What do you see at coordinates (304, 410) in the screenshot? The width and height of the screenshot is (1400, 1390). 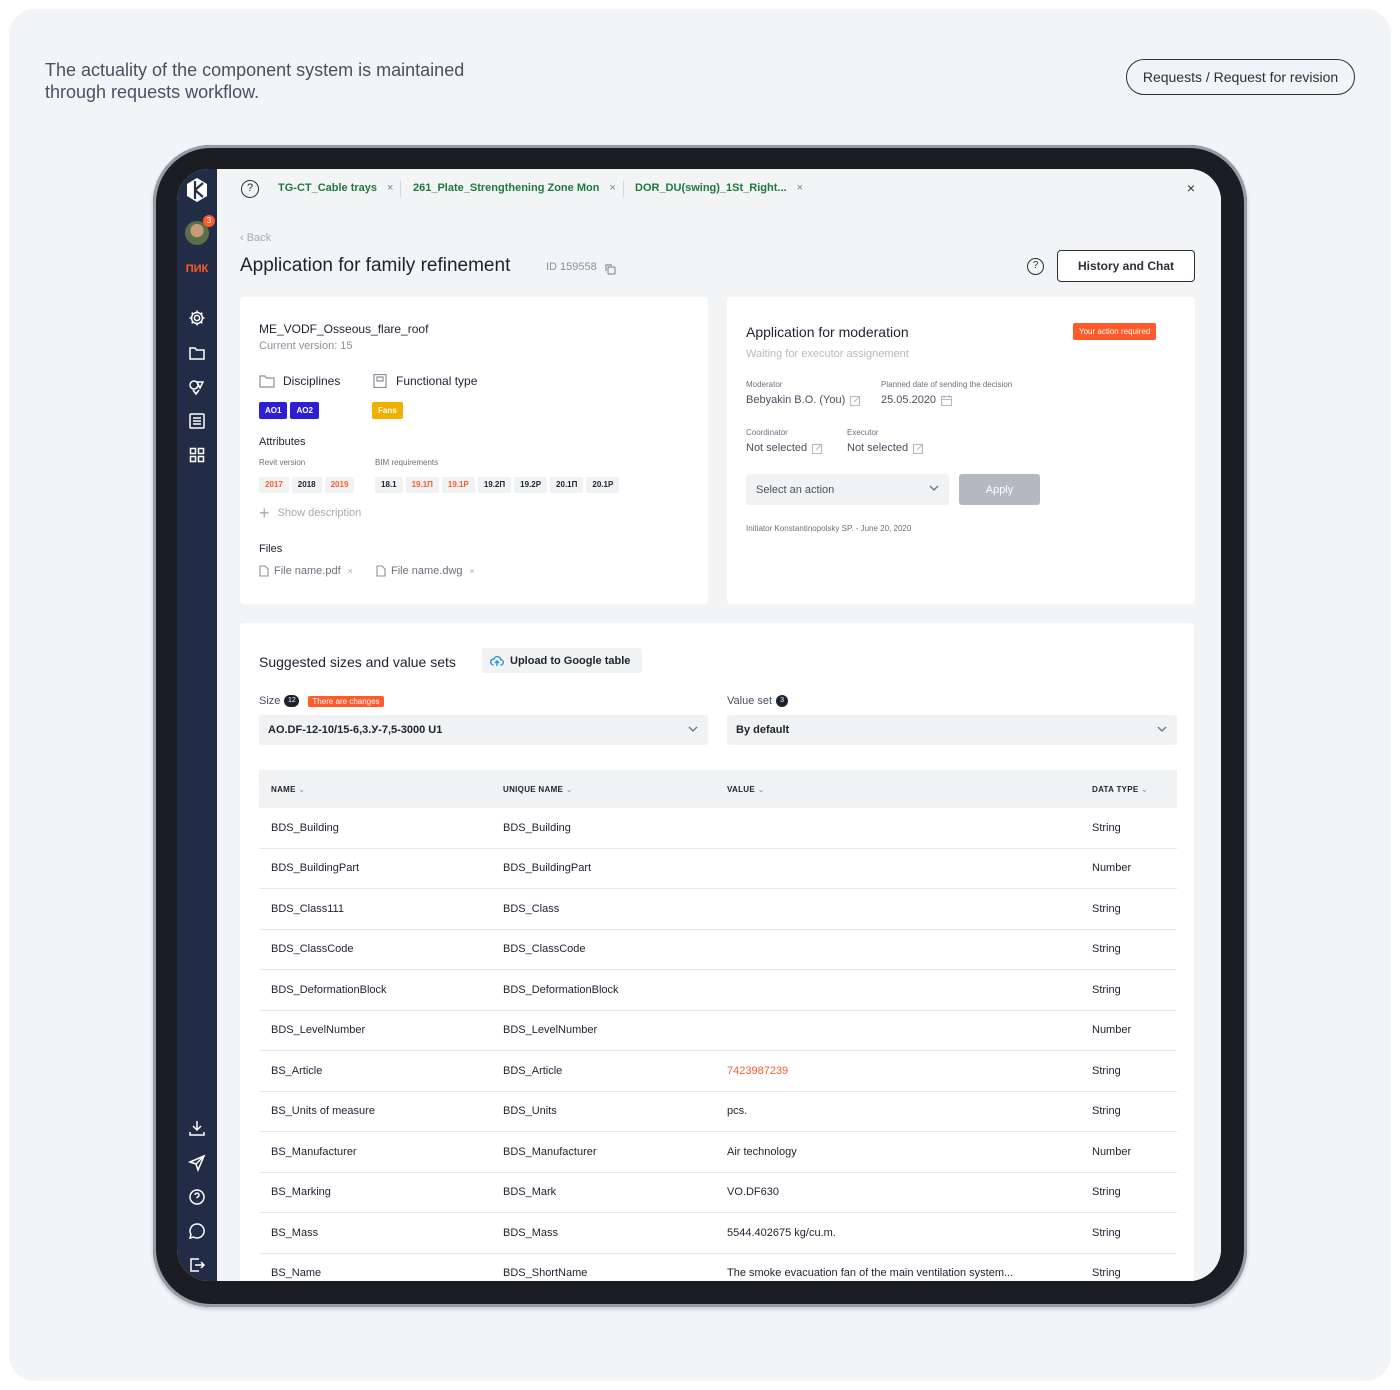 I see `discipline-chip: AO2` at bounding box center [304, 410].